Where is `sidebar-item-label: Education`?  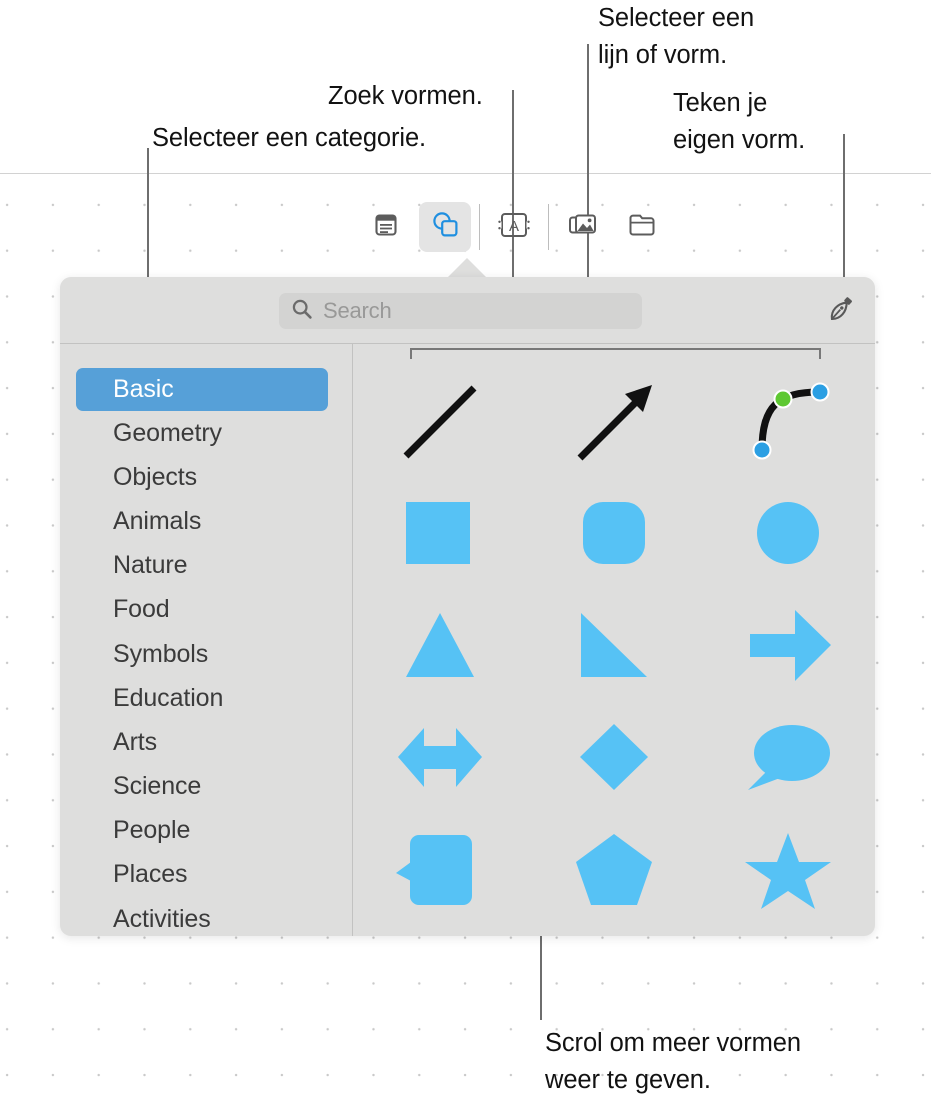 sidebar-item-label: Education is located at coordinates (168, 697).